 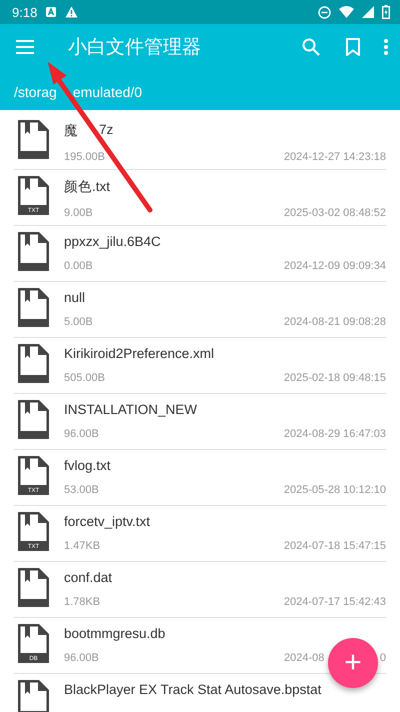 I want to click on more-icon, so click(x=386, y=47).